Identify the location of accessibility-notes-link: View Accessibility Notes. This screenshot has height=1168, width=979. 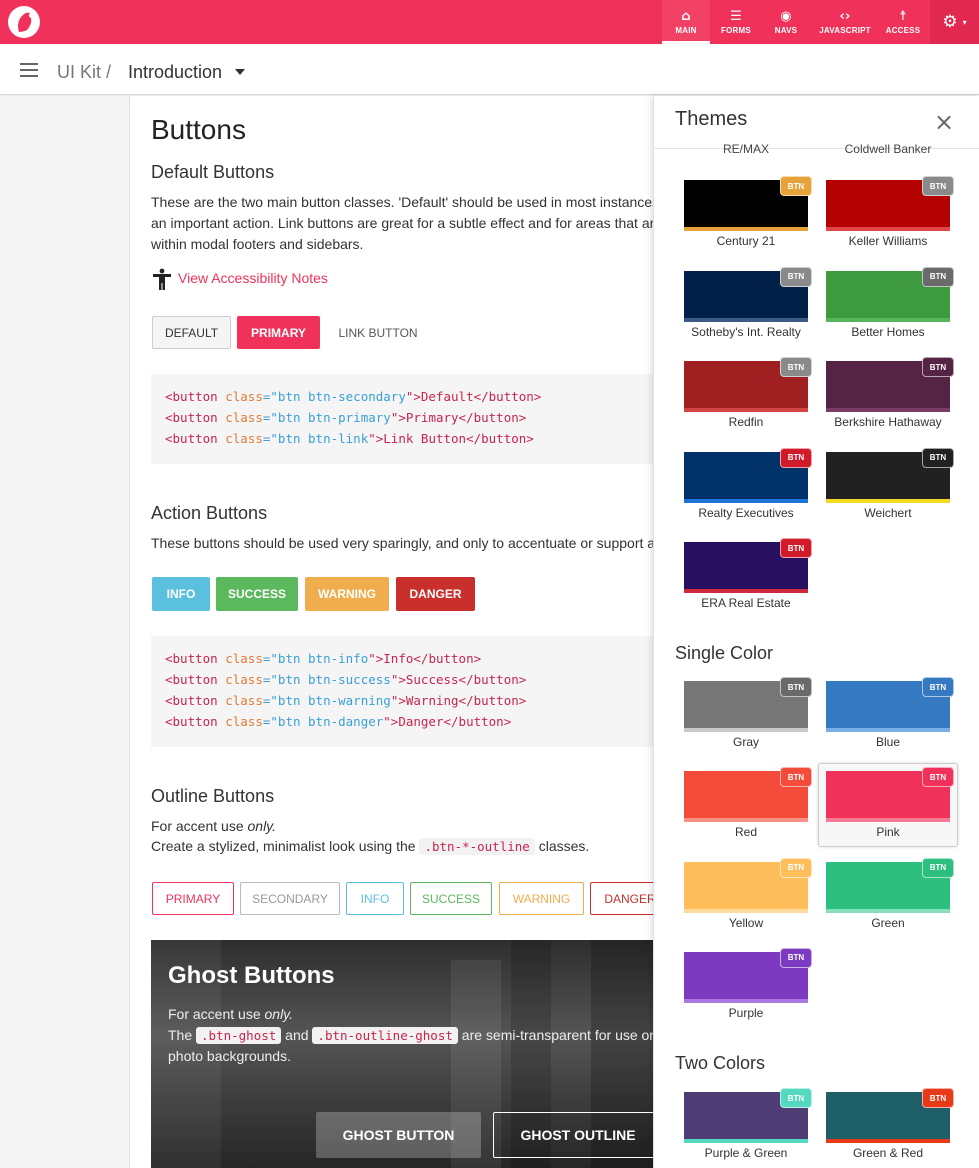
(253, 278).